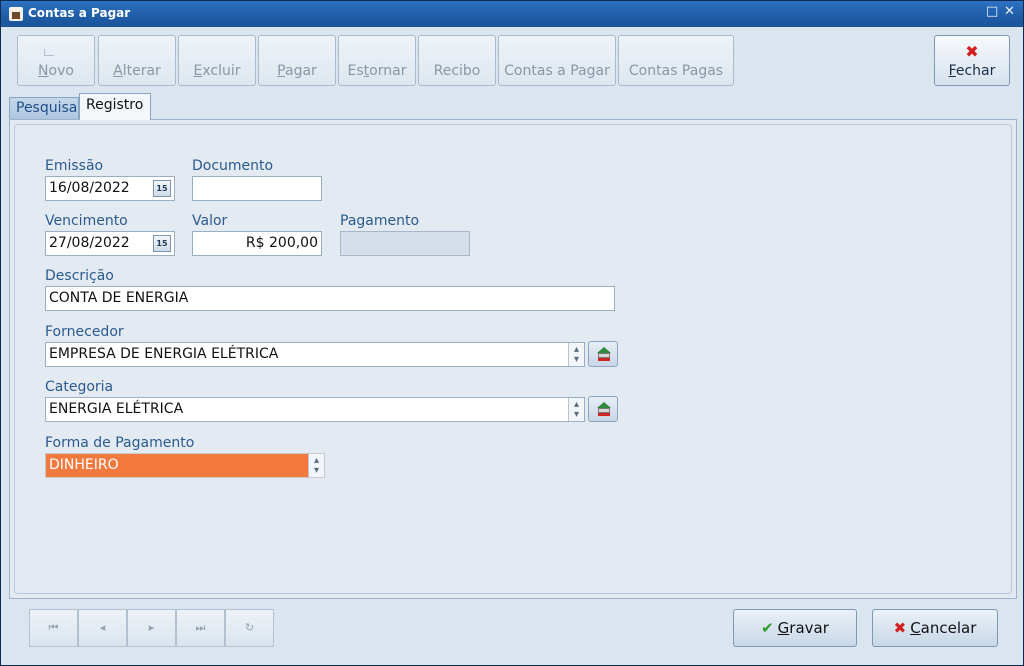 The image size is (1024, 666). I want to click on close-icon: ✕, so click(1009, 11).